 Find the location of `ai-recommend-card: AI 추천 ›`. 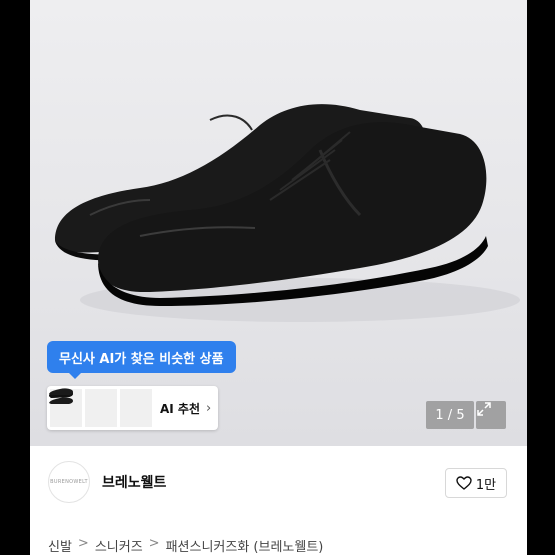

ai-recommend-card: AI 추천 › is located at coordinates (132, 408).